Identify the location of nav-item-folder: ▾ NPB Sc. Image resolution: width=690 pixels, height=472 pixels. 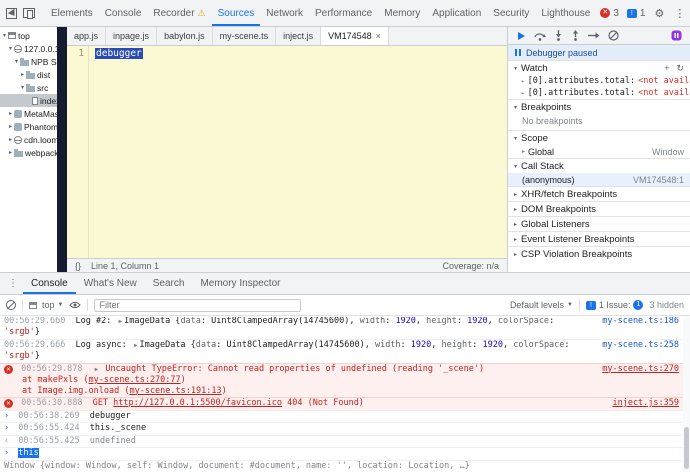
(28, 61).